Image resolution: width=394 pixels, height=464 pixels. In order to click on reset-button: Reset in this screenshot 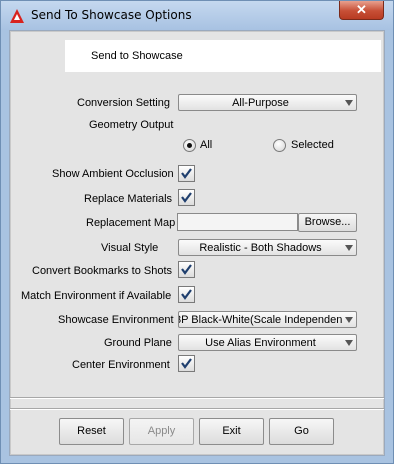, I will do `click(91, 431)`.